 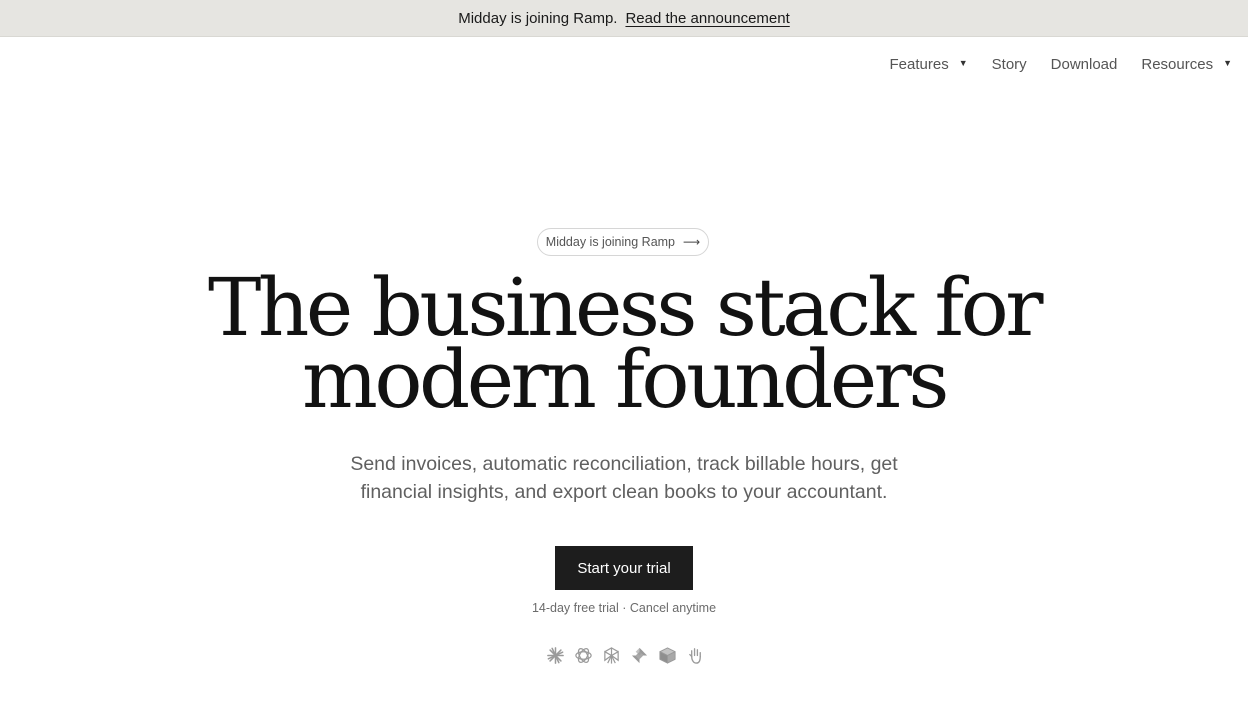 I want to click on announcement-pill: Midday is joining Ramp ⟶, so click(x=623, y=242).